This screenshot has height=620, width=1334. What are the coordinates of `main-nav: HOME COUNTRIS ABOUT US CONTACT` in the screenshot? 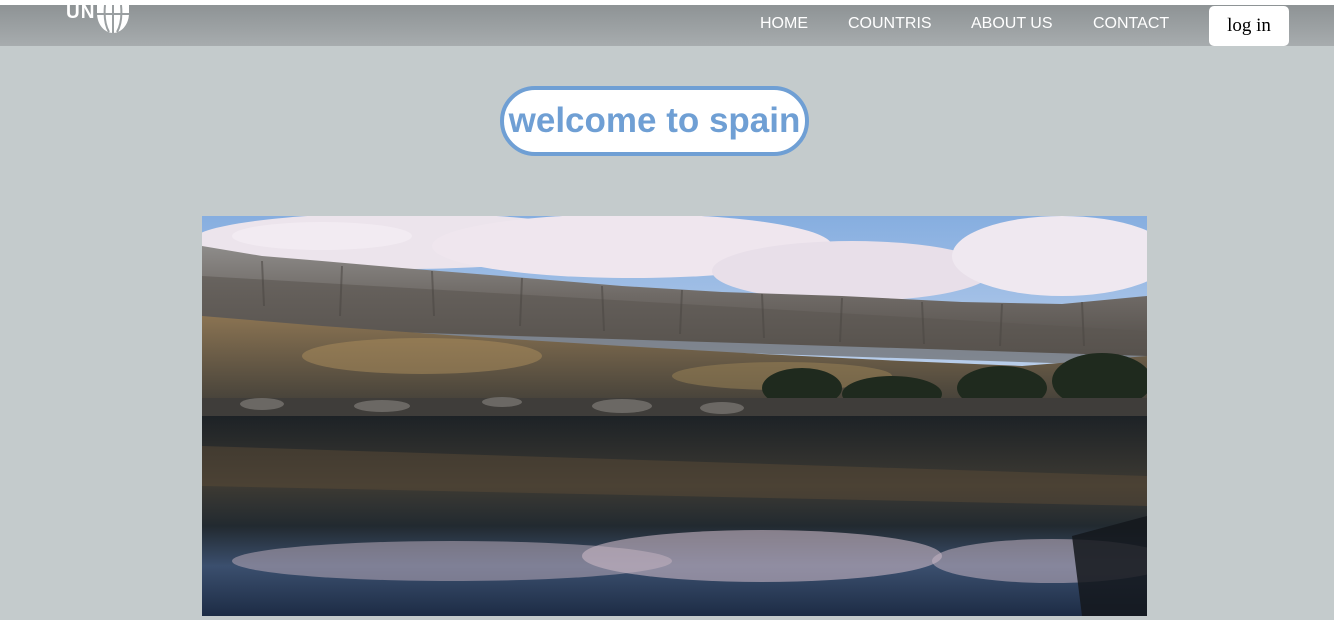 It's located at (667, 25).